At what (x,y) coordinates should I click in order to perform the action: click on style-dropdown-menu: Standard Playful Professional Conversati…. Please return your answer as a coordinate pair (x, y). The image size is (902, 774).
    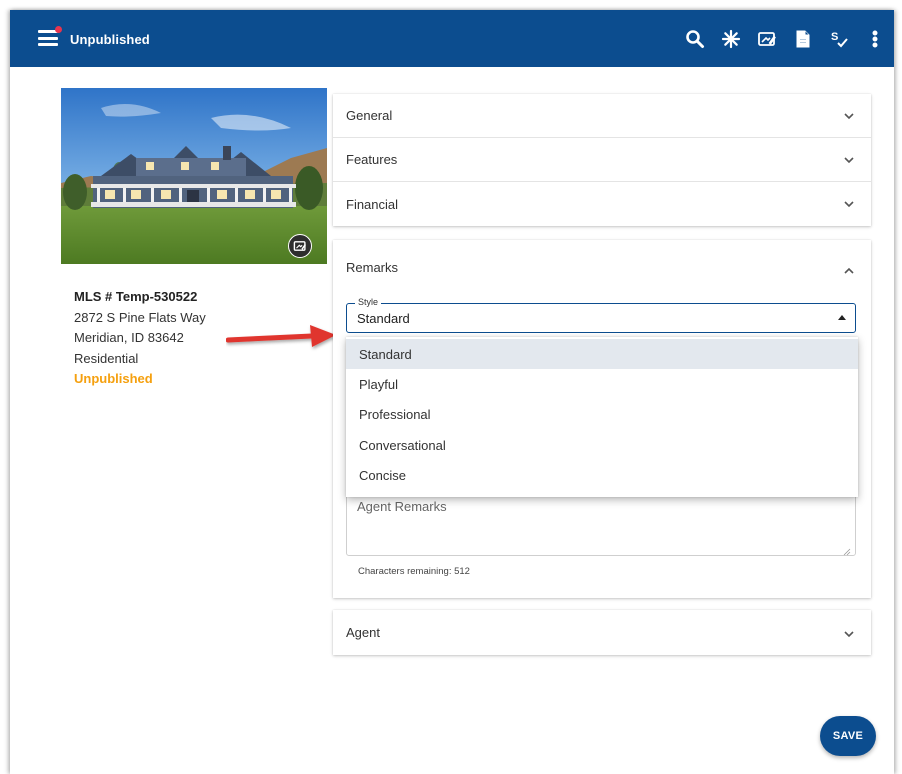
    Looking at the image, I should click on (602, 417).